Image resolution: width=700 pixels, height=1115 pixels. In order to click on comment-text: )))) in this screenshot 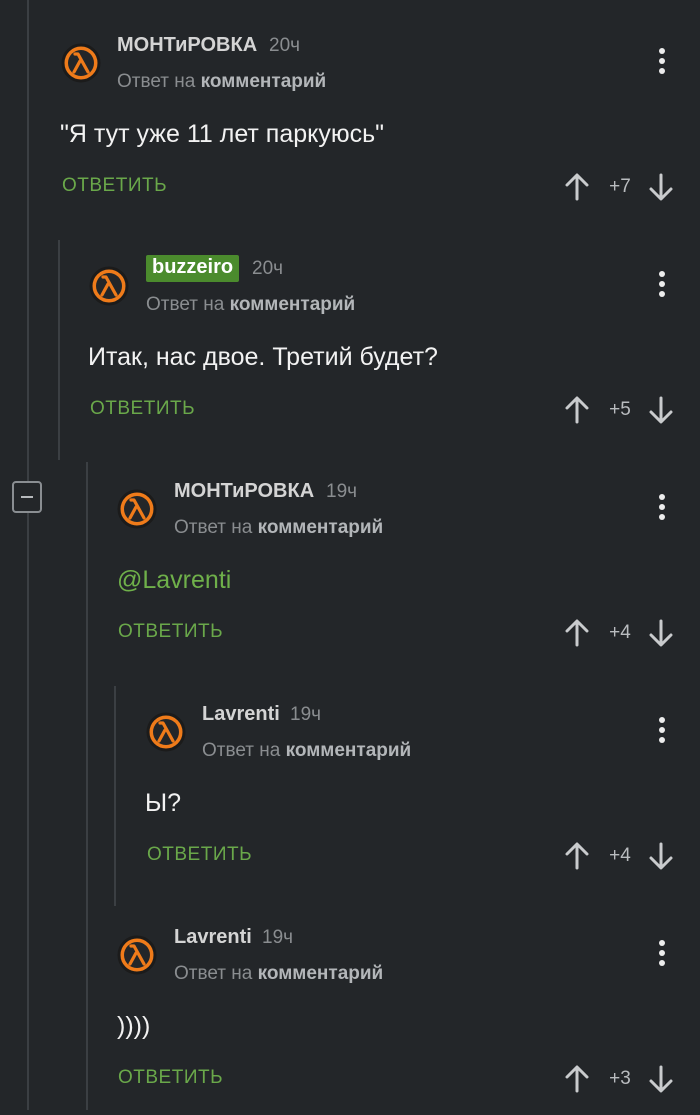, I will do `click(134, 1026)`.